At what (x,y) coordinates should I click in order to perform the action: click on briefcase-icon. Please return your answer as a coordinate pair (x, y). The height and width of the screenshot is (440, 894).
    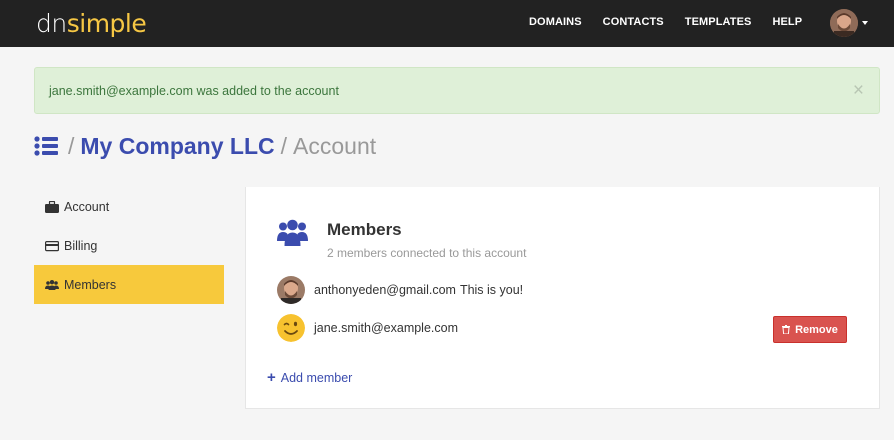
    Looking at the image, I should click on (52, 206).